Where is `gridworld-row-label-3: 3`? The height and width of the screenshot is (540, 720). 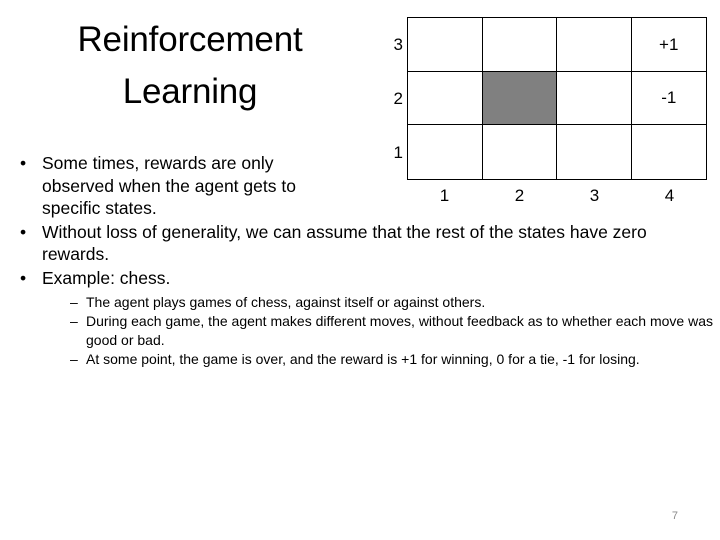
gridworld-row-label-3: 3 is located at coordinates (398, 44).